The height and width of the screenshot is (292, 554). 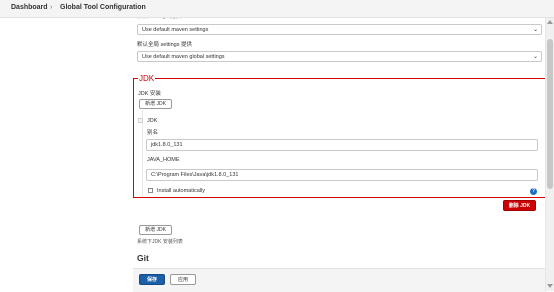 What do you see at coordinates (175, 30) in the screenshot?
I see `maven-settings-value: Use default maven settings` at bounding box center [175, 30].